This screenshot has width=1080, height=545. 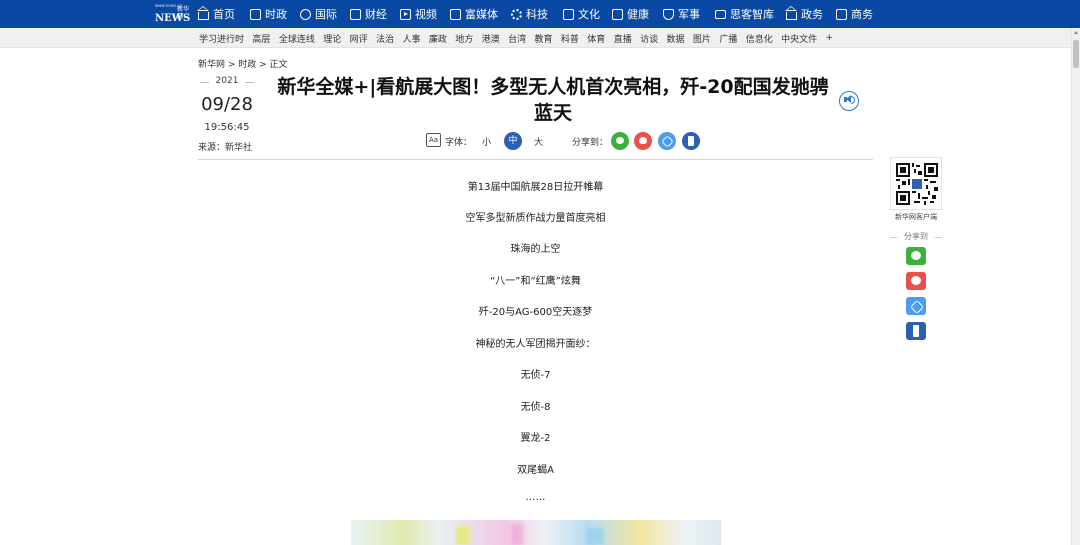 What do you see at coordinates (830, 38) in the screenshot?
I see `subnav-more-button: +` at bounding box center [830, 38].